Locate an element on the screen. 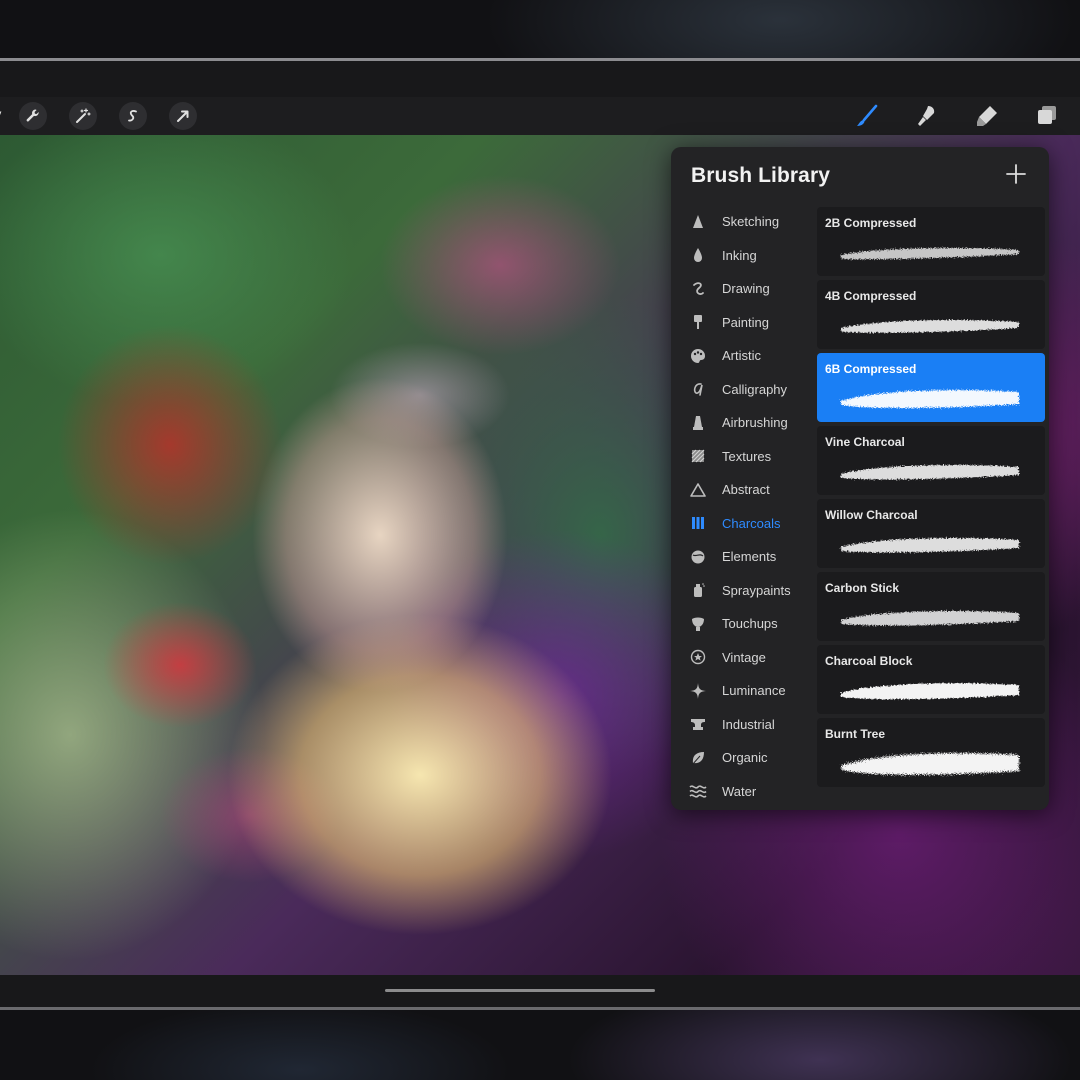 The height and width of the screenshot is (1080, 1080). wrench-icon is located at coordinates (32, 115).